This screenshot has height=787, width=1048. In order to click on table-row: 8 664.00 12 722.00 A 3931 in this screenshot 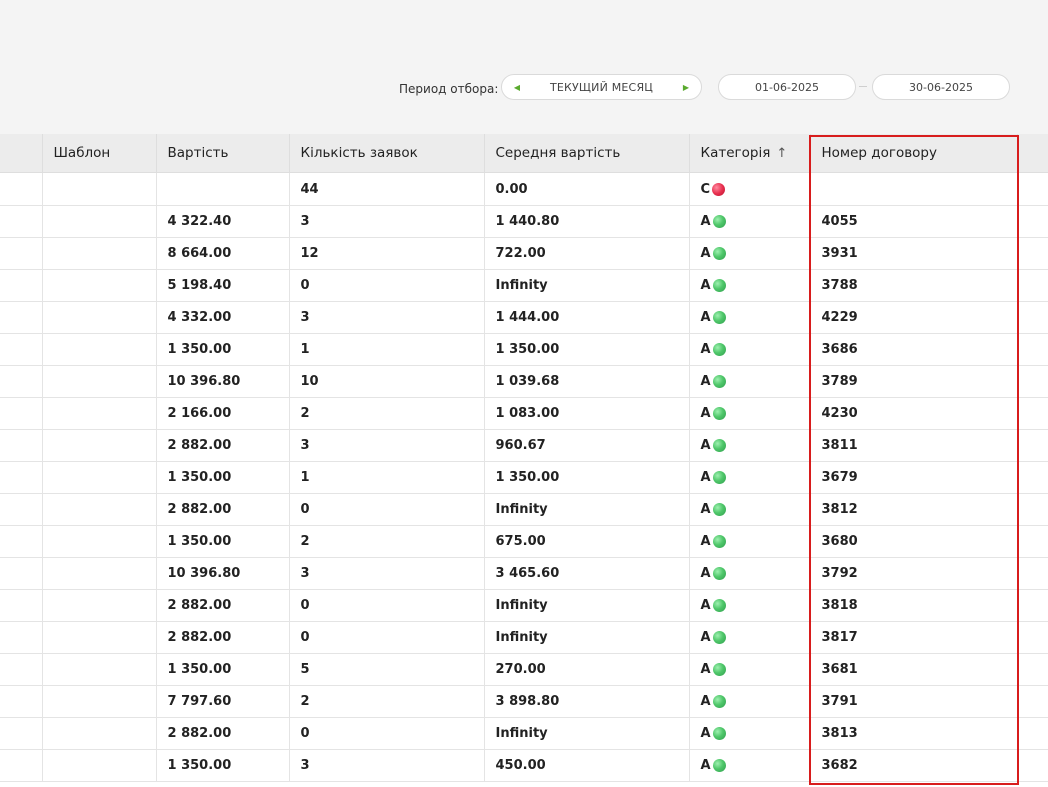, I will do `click(524, 253)`.